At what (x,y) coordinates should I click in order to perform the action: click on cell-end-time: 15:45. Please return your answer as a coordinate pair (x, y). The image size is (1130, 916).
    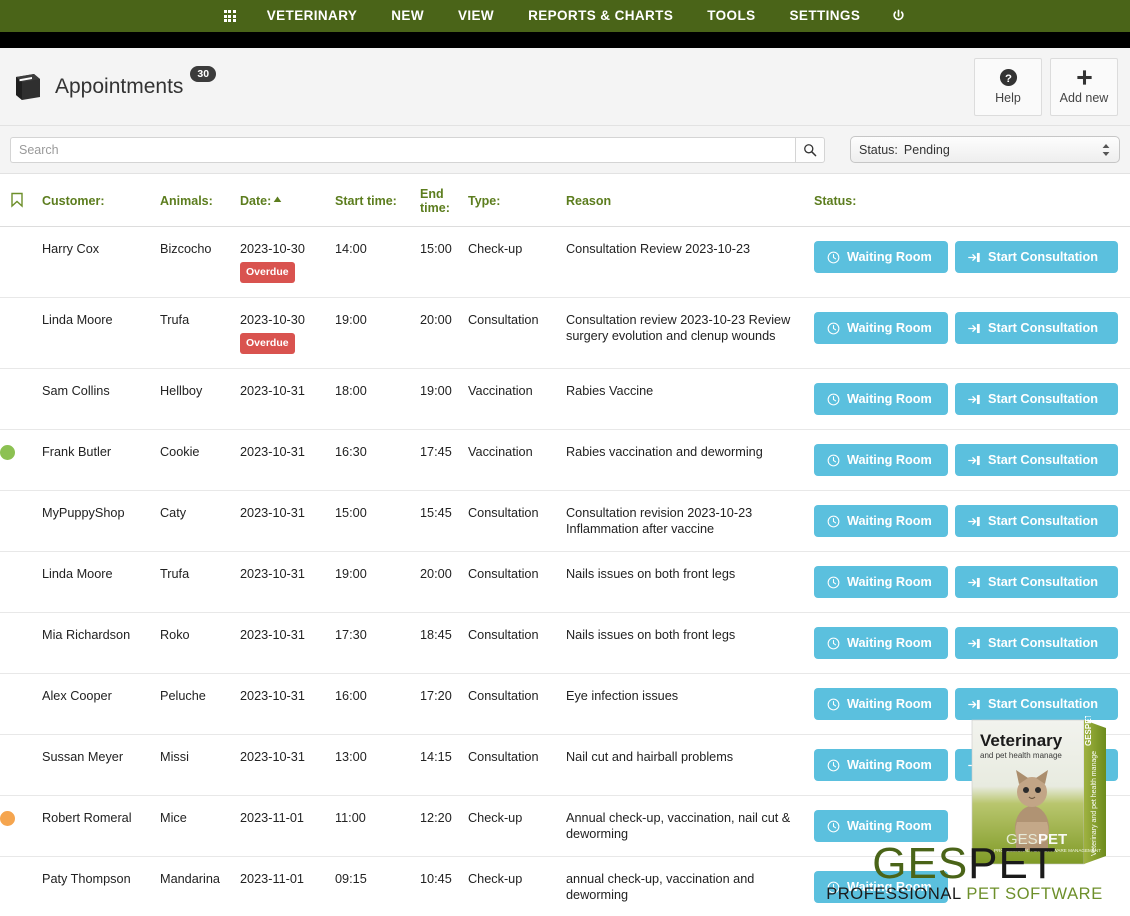
    Looking at the image, I should click on (444, 521).